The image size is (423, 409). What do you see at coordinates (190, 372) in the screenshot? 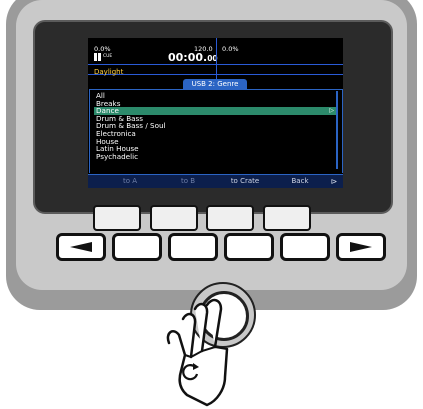
I see `rotate-icon` at bounding box center [190, 372].